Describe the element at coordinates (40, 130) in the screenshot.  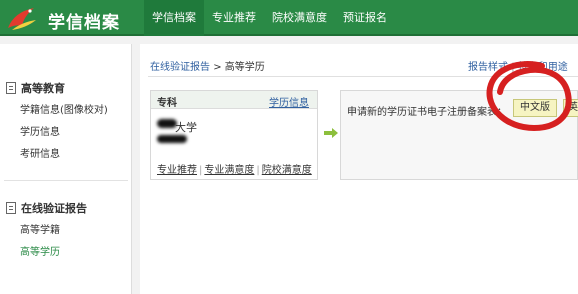
I see `sidebar-item-degree-info: 学历信息` at that location.